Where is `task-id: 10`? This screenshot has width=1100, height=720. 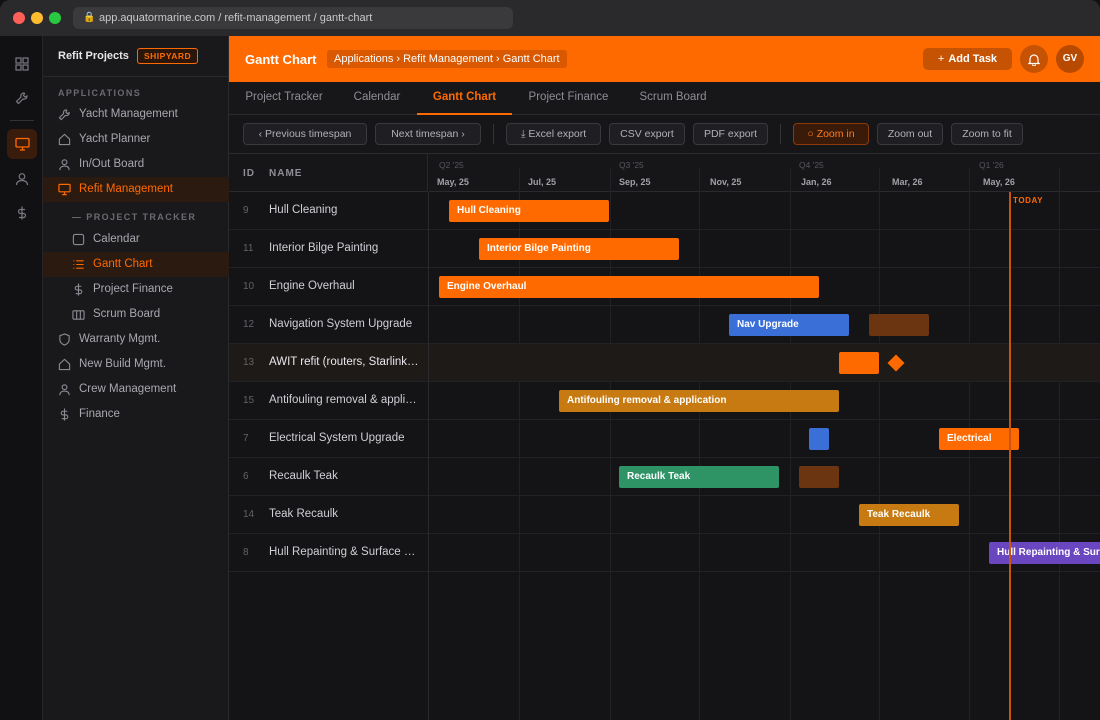
task-id: 10 is located at coordinates (249, 286).